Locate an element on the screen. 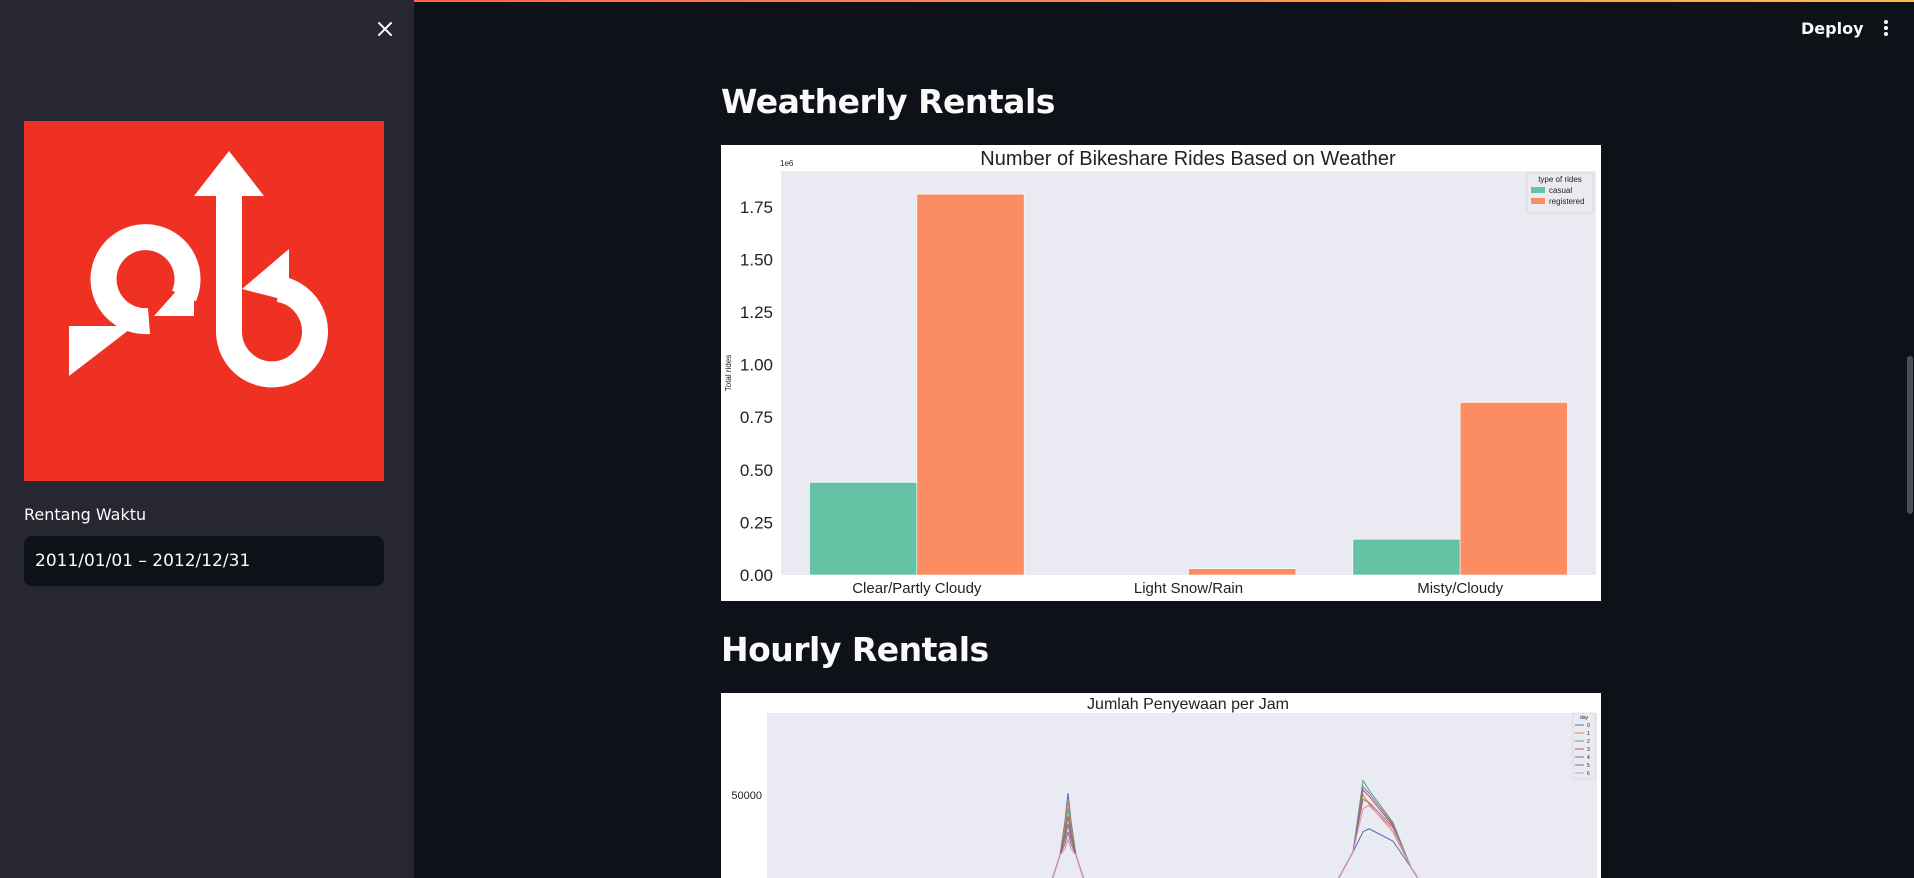 The image size is (1914, 878). page-scrollbar-thumb is located at coordinates (1910, 435).